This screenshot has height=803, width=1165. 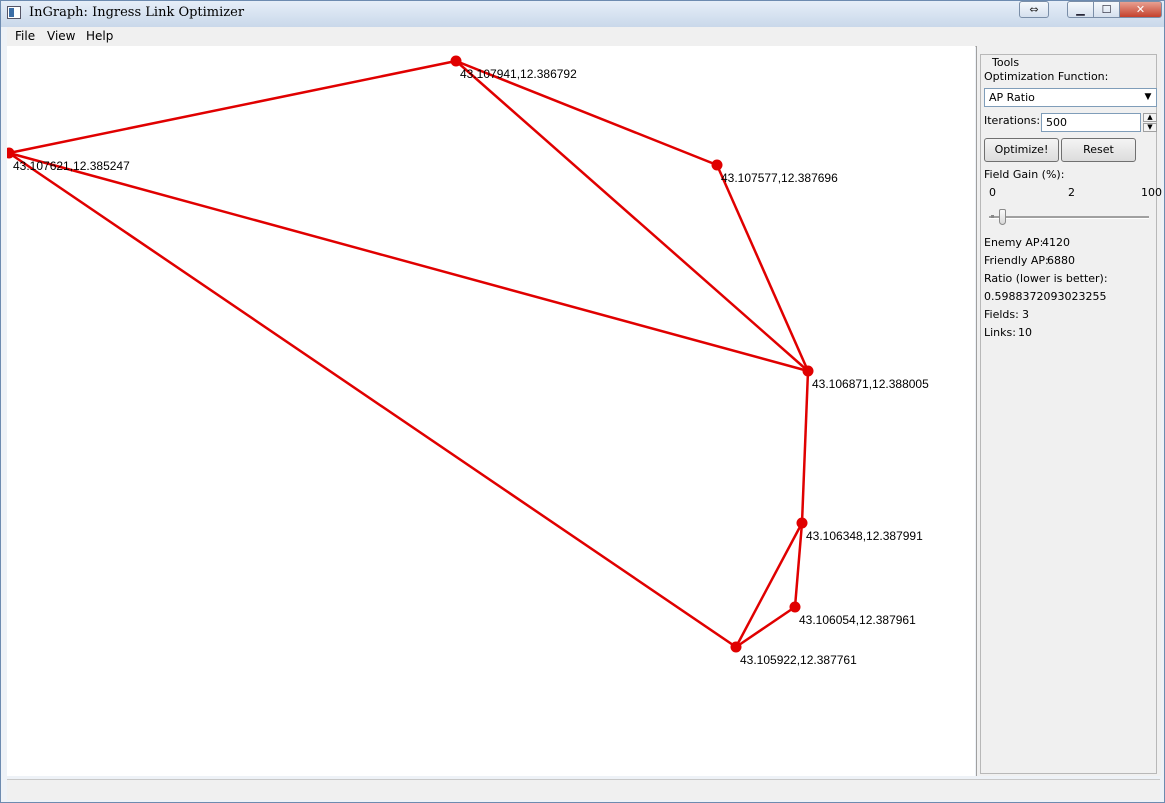 I want to click on minimize-button: ▁, so click(x=1080, y=9).